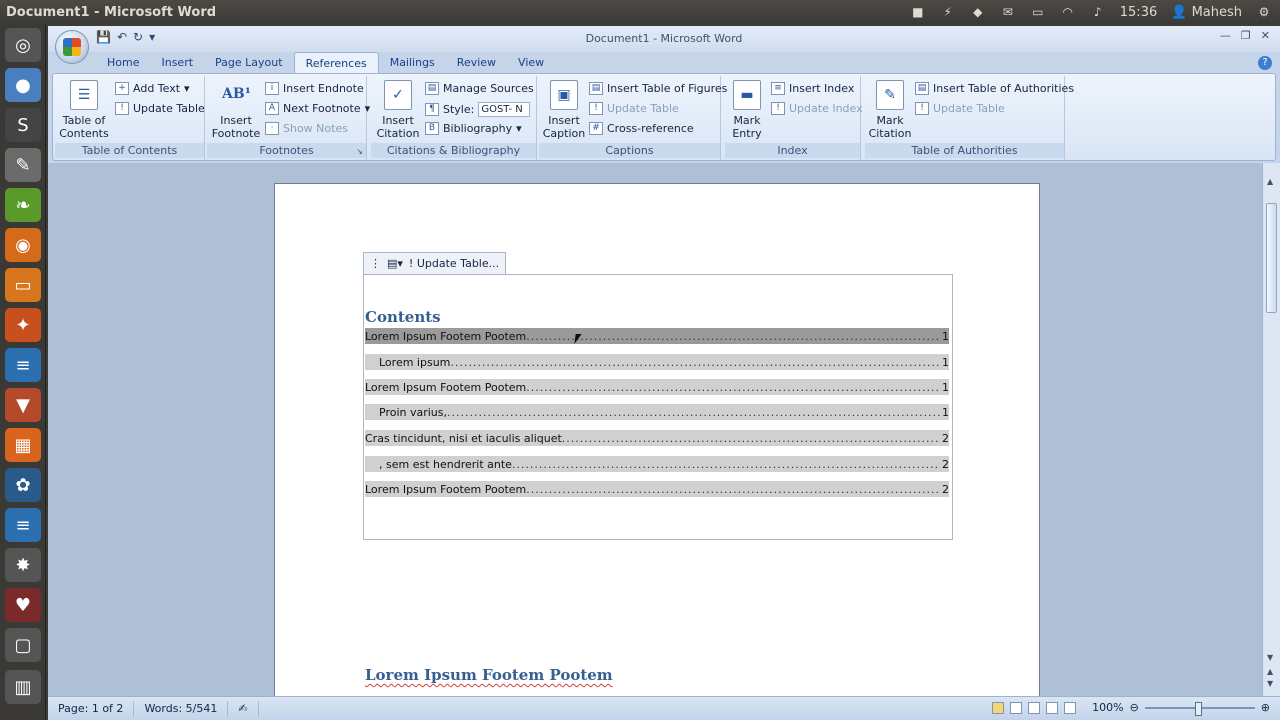 The height and width of the screenshot is (720, 1280). Describe the element at coordinates (978, 12) in the screenshot. I see `dropbox-icon: ◆` at that location.